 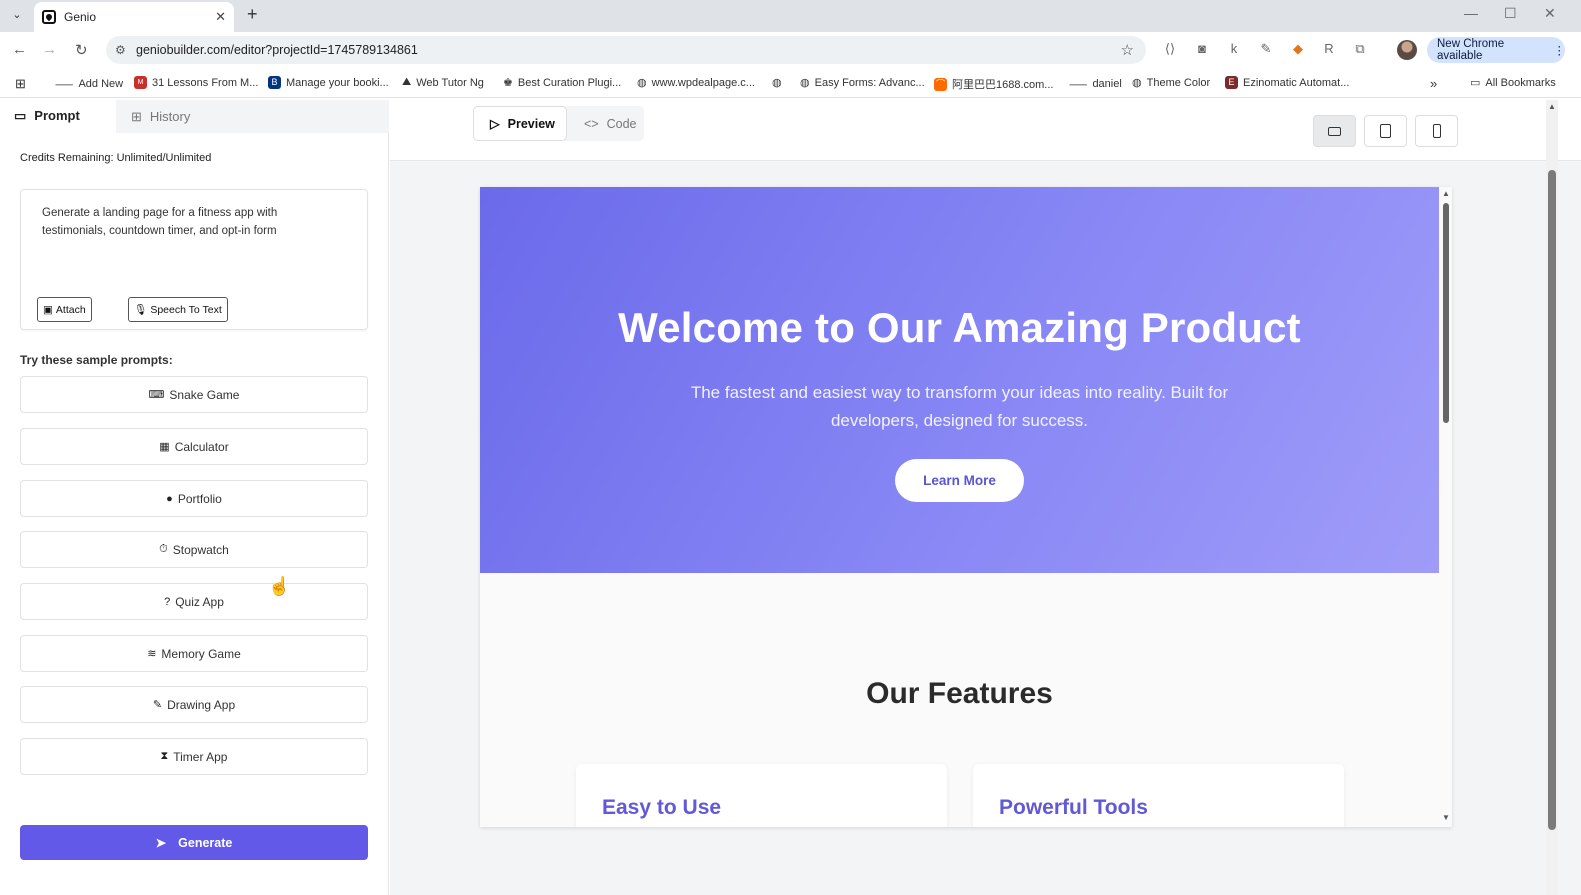 What do you see at coordinates (508, 83) in the screenshot?
I see `curation-icon: ♚` at bounding box center [508, 83].